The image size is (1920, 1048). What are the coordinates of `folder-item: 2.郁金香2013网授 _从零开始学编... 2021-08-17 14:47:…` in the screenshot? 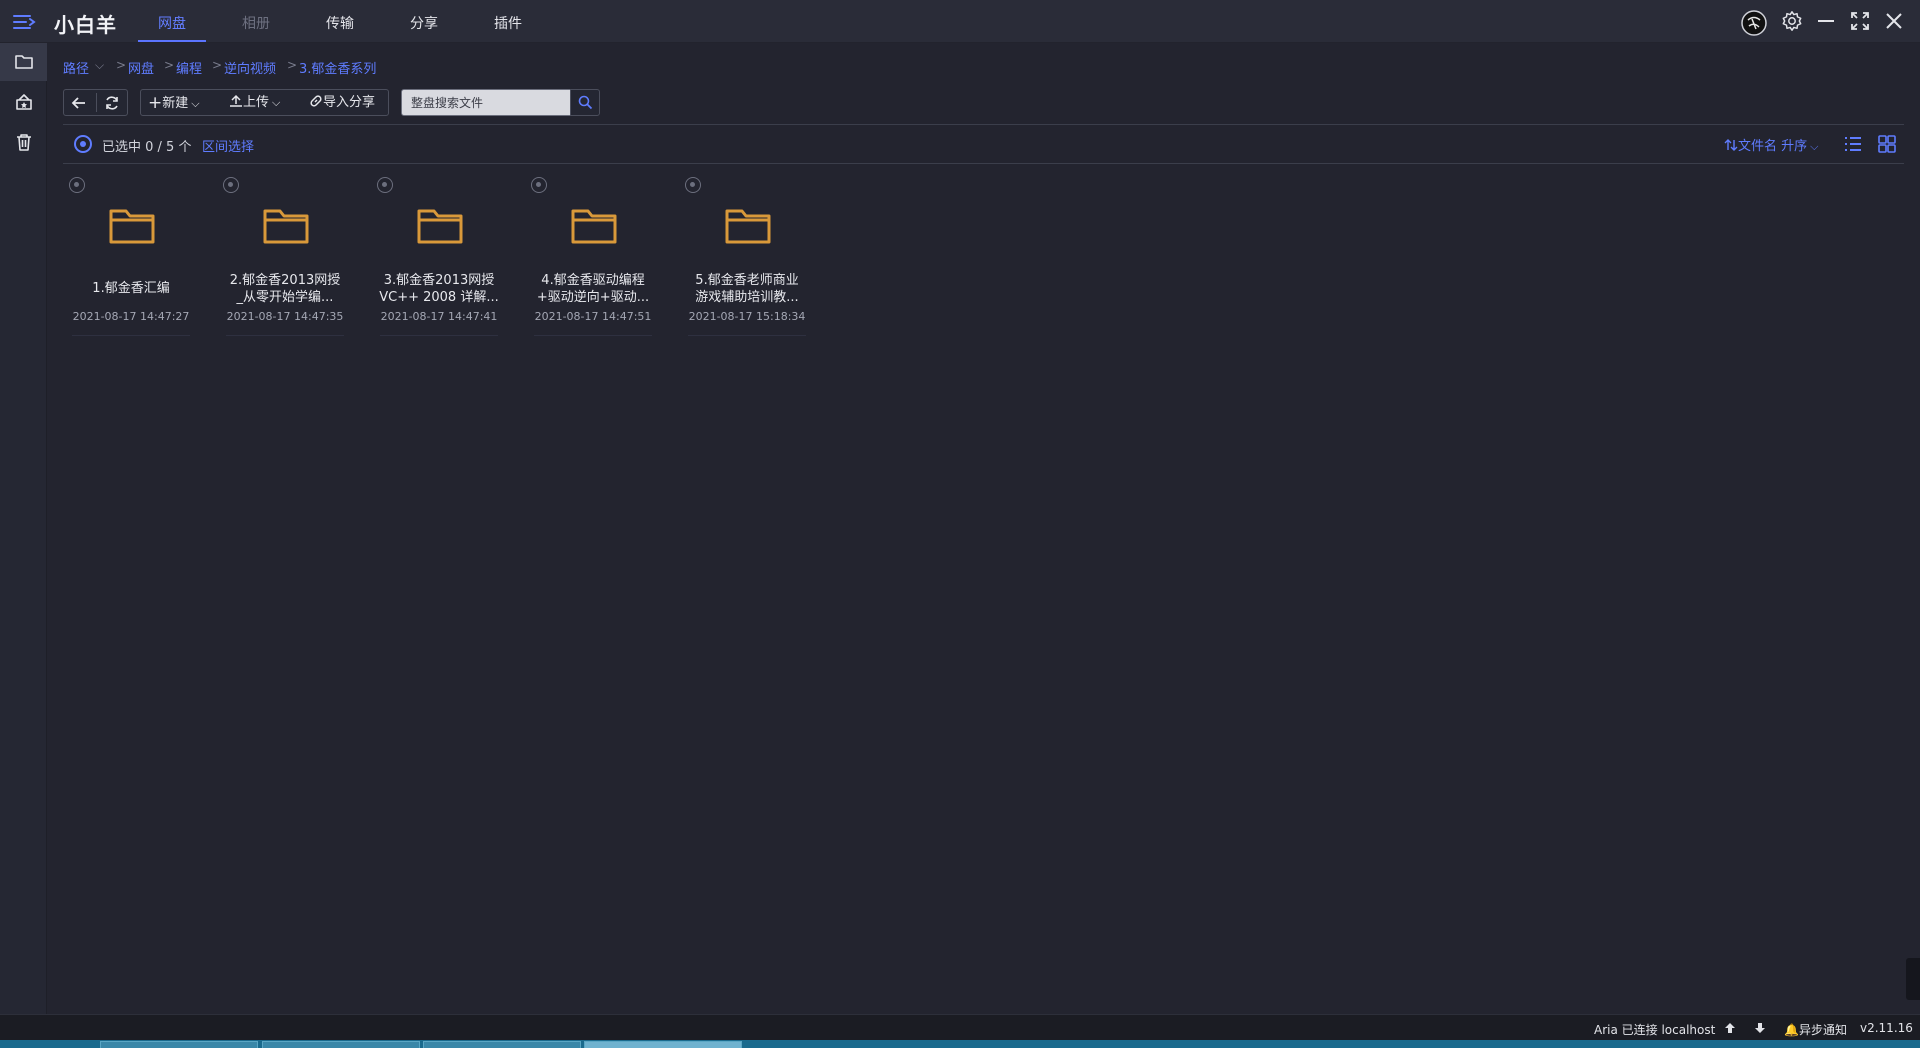 It's located at (285, 254).